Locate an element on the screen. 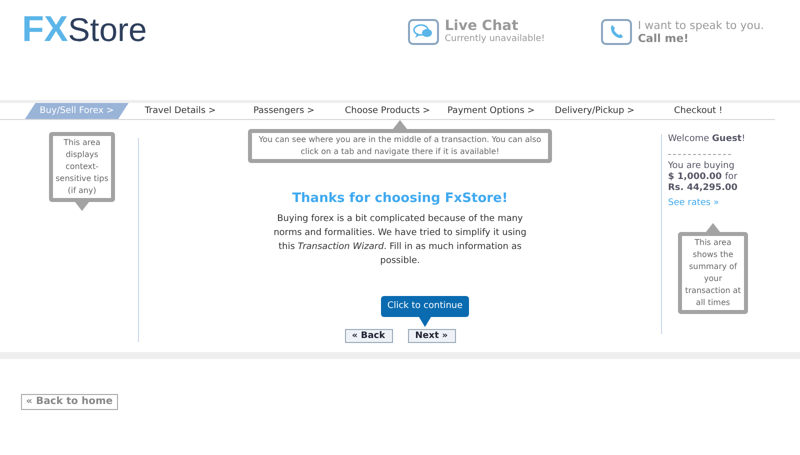 This screenshot has height=455, width=800. live-chat-status: Currently unavailable! is located at coordinates (494, 39).